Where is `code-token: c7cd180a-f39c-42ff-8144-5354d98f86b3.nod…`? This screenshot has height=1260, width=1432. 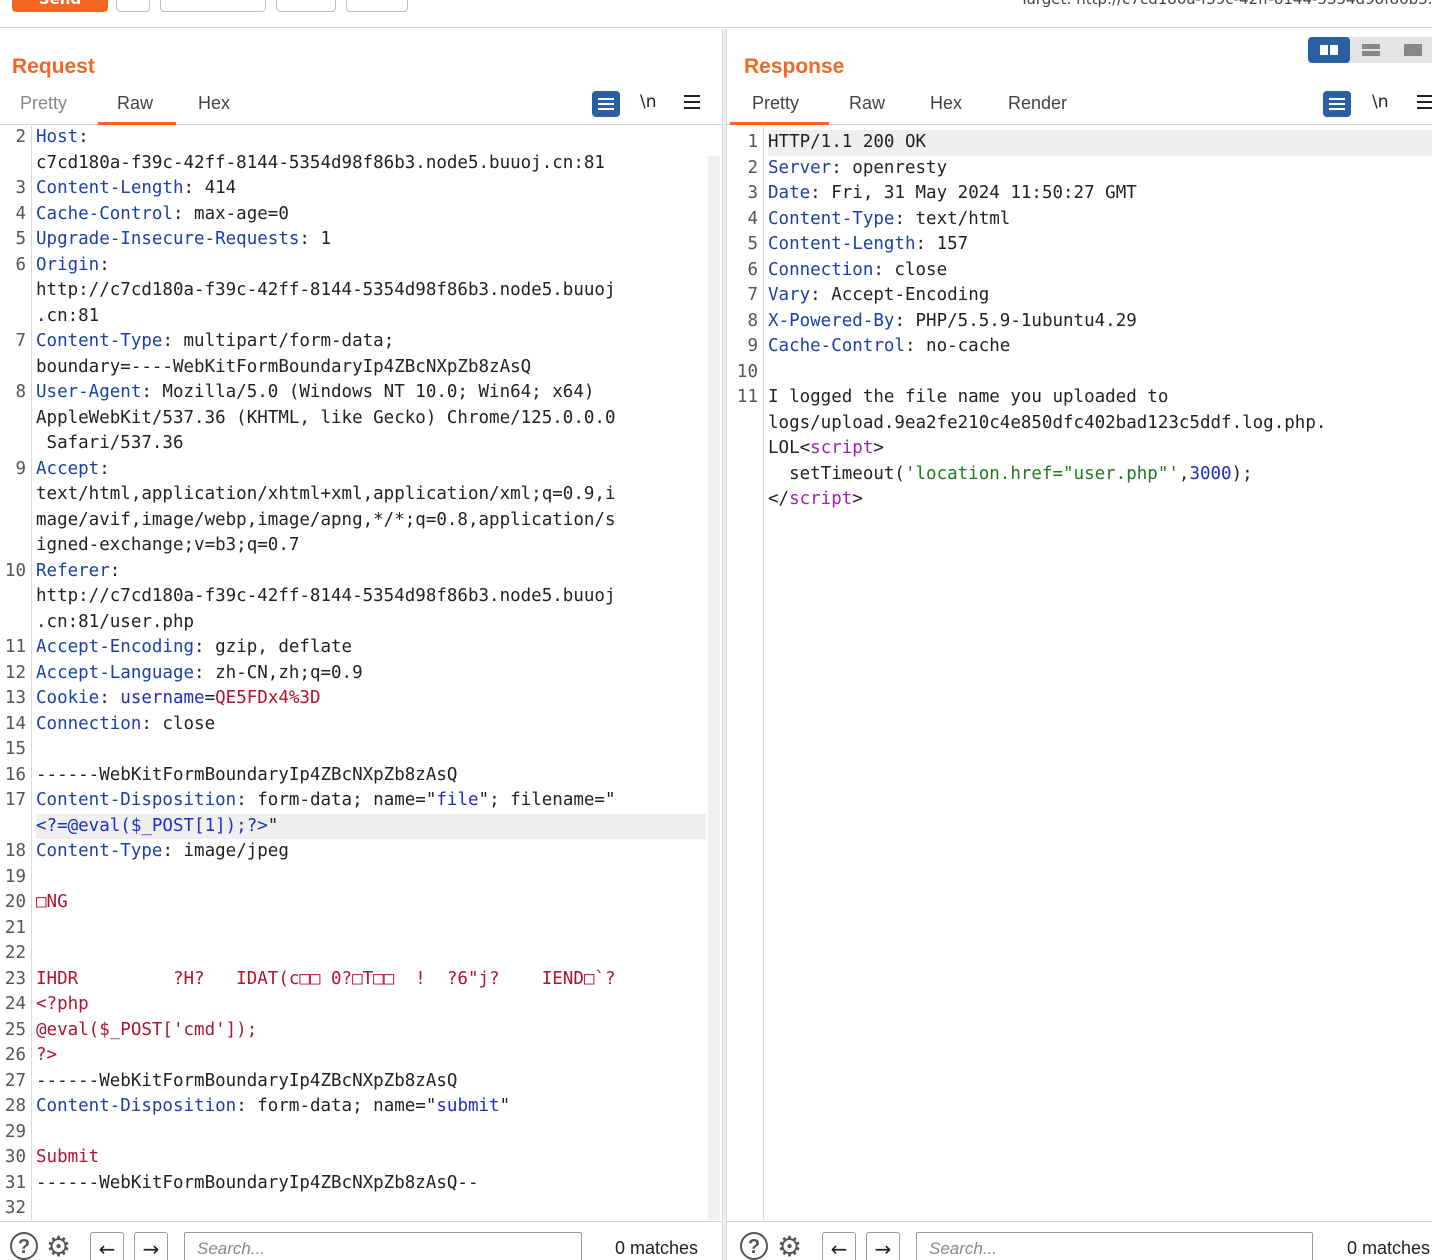
code-token: c7cd180a-f39c-42ff-8144-5354d98f86b3.nod… is located at coordinates (320, 162).